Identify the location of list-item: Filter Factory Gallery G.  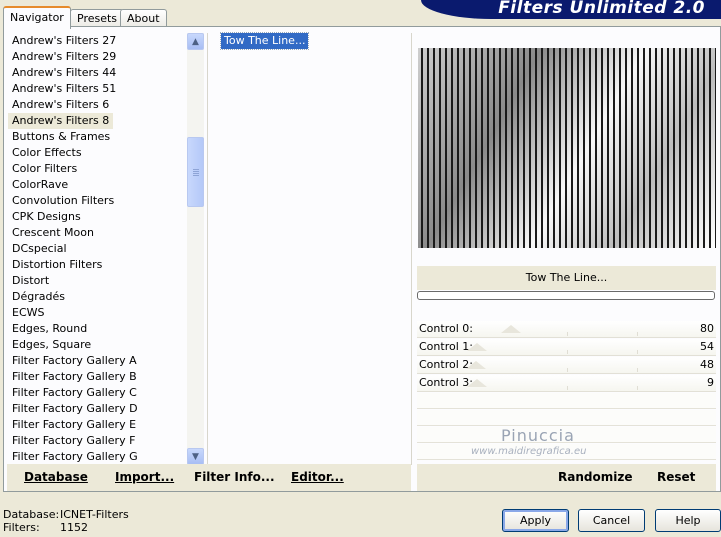
(97, 457).